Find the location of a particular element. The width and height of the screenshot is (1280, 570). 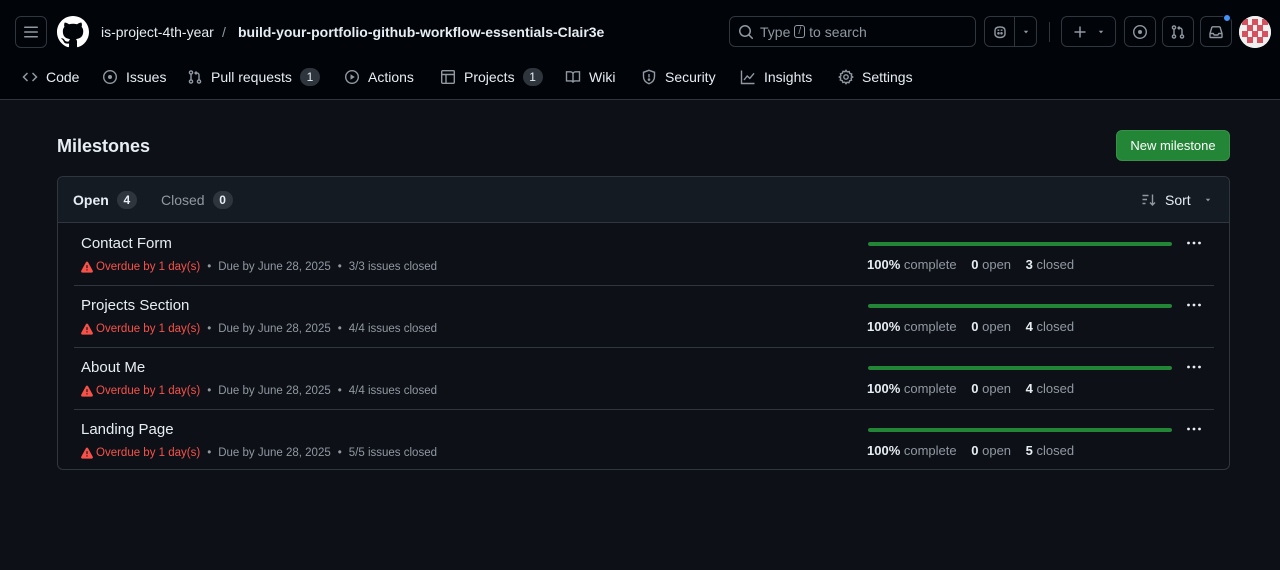

search-input: Type / to search is located at coordinates (852, 31).